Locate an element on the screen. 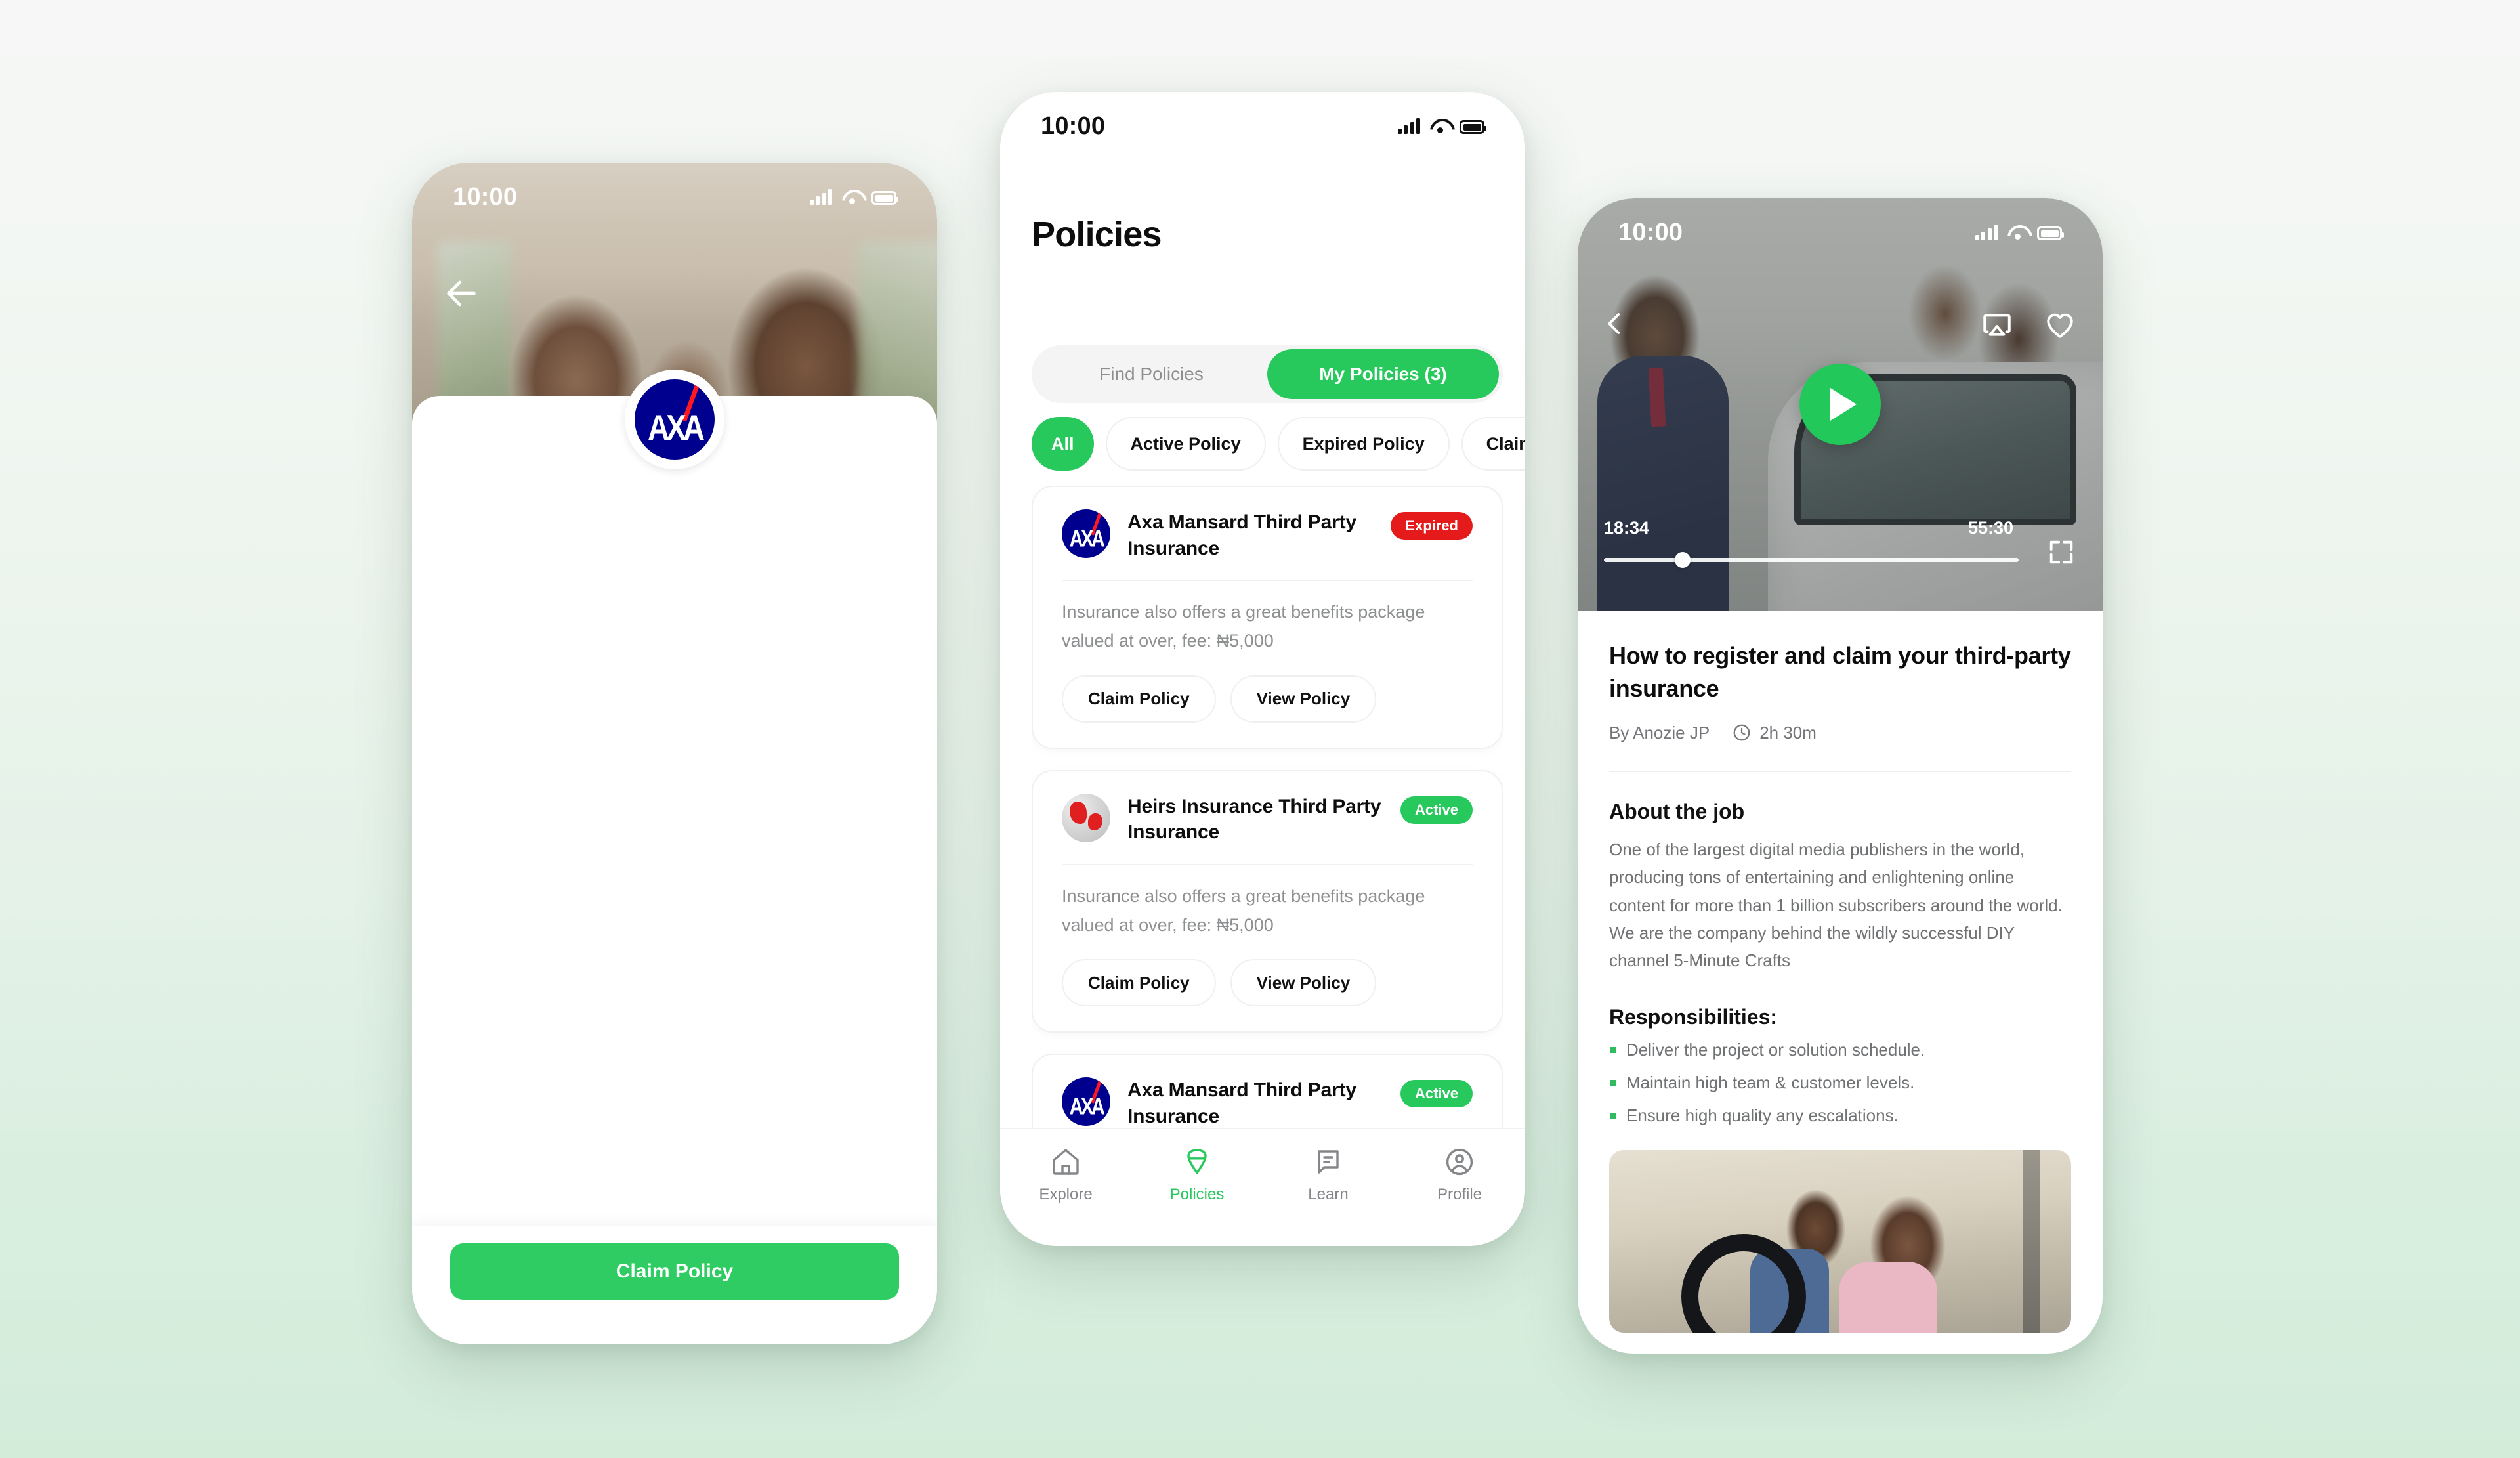 This screenshot has width=2520, height=1458. bottom-tab-bar: Explore Policies Learn Profile is located at coordinates (1262, 1187).